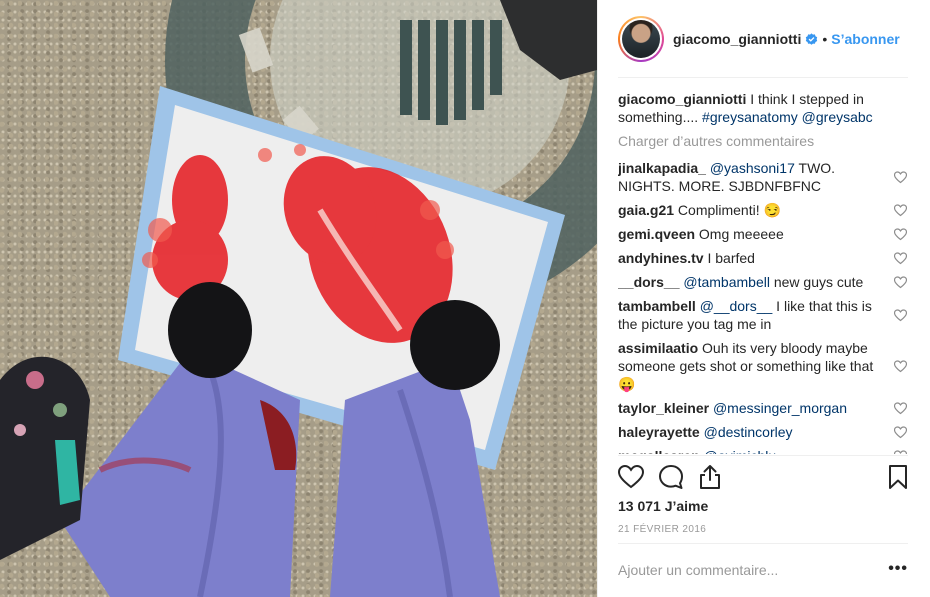  What do you see at coordinates (658, 348) in the screenshot?
I see `comment-username: assimilaatio` at bounding box center [658, 348].